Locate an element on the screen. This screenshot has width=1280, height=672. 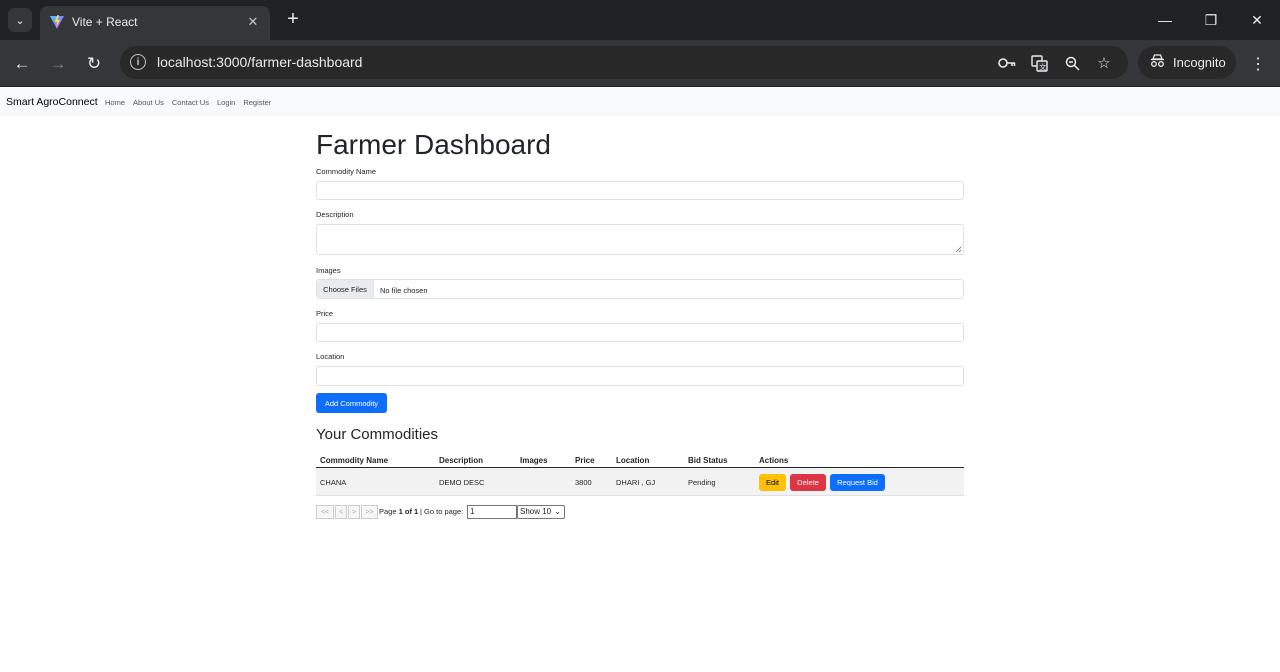
nav-links: Home About Us Contact Us Login Register is located at coordinates (188, 102).